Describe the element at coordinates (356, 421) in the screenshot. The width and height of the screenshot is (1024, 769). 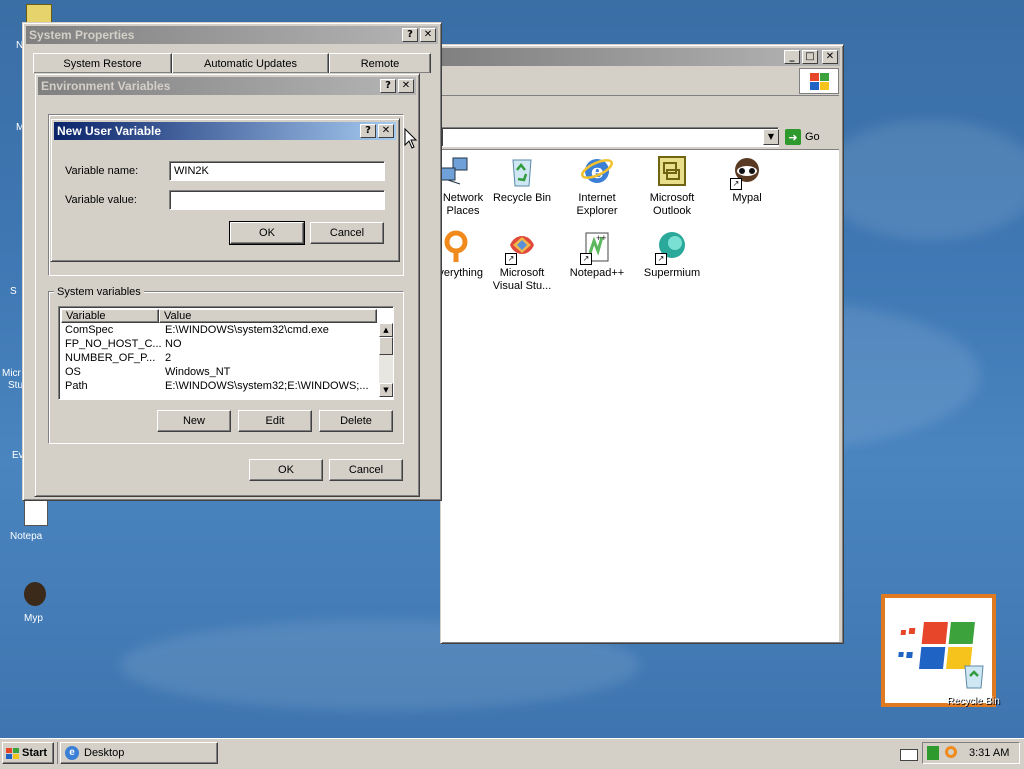
I see `system-delete-button: Delete` at that location.